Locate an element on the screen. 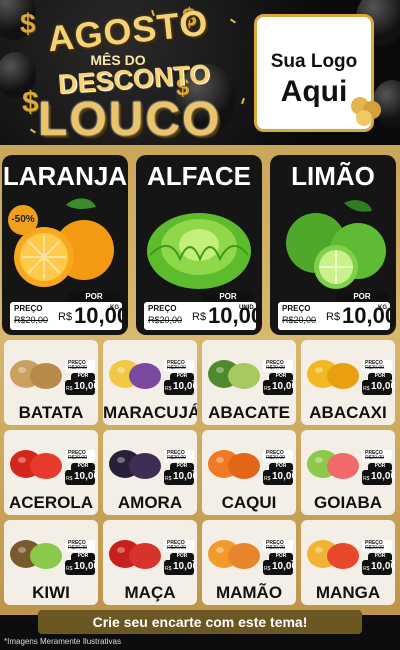 The height and width of the screenshot is (650, 400). featured-card-alface: ALFACE POR PREÇO R$20,00 R$ 10,00 UNID is located at coordinates (199, 245).